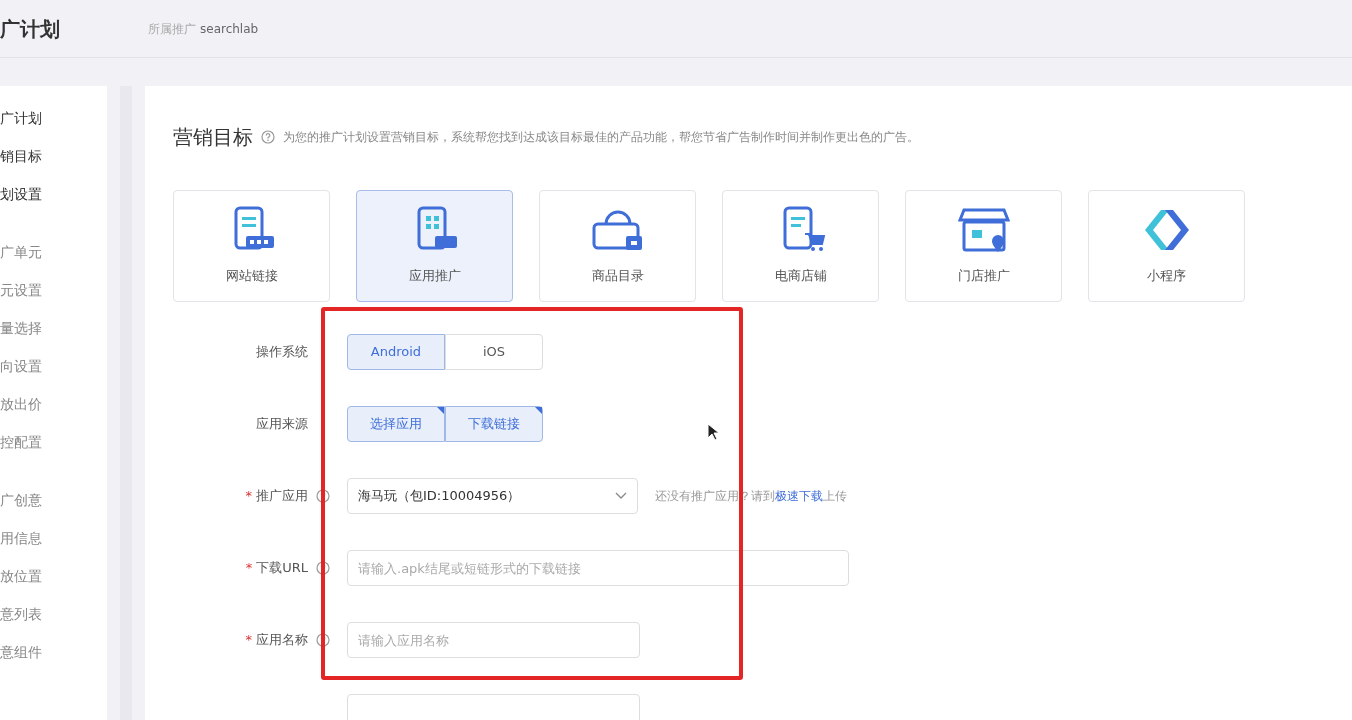  I want to click on sidebar-item: 划设置, so click(53, 203).